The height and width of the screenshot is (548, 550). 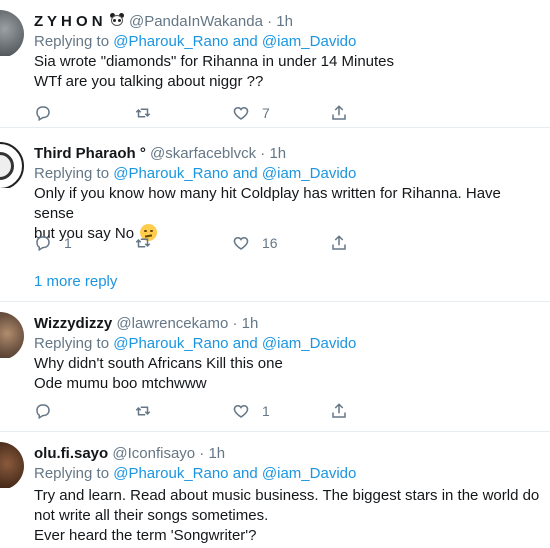 What do you see at coordinates (204, 113) in the screenshot?
I see `tweet-actions: 7` at bounding box center [204, 113].